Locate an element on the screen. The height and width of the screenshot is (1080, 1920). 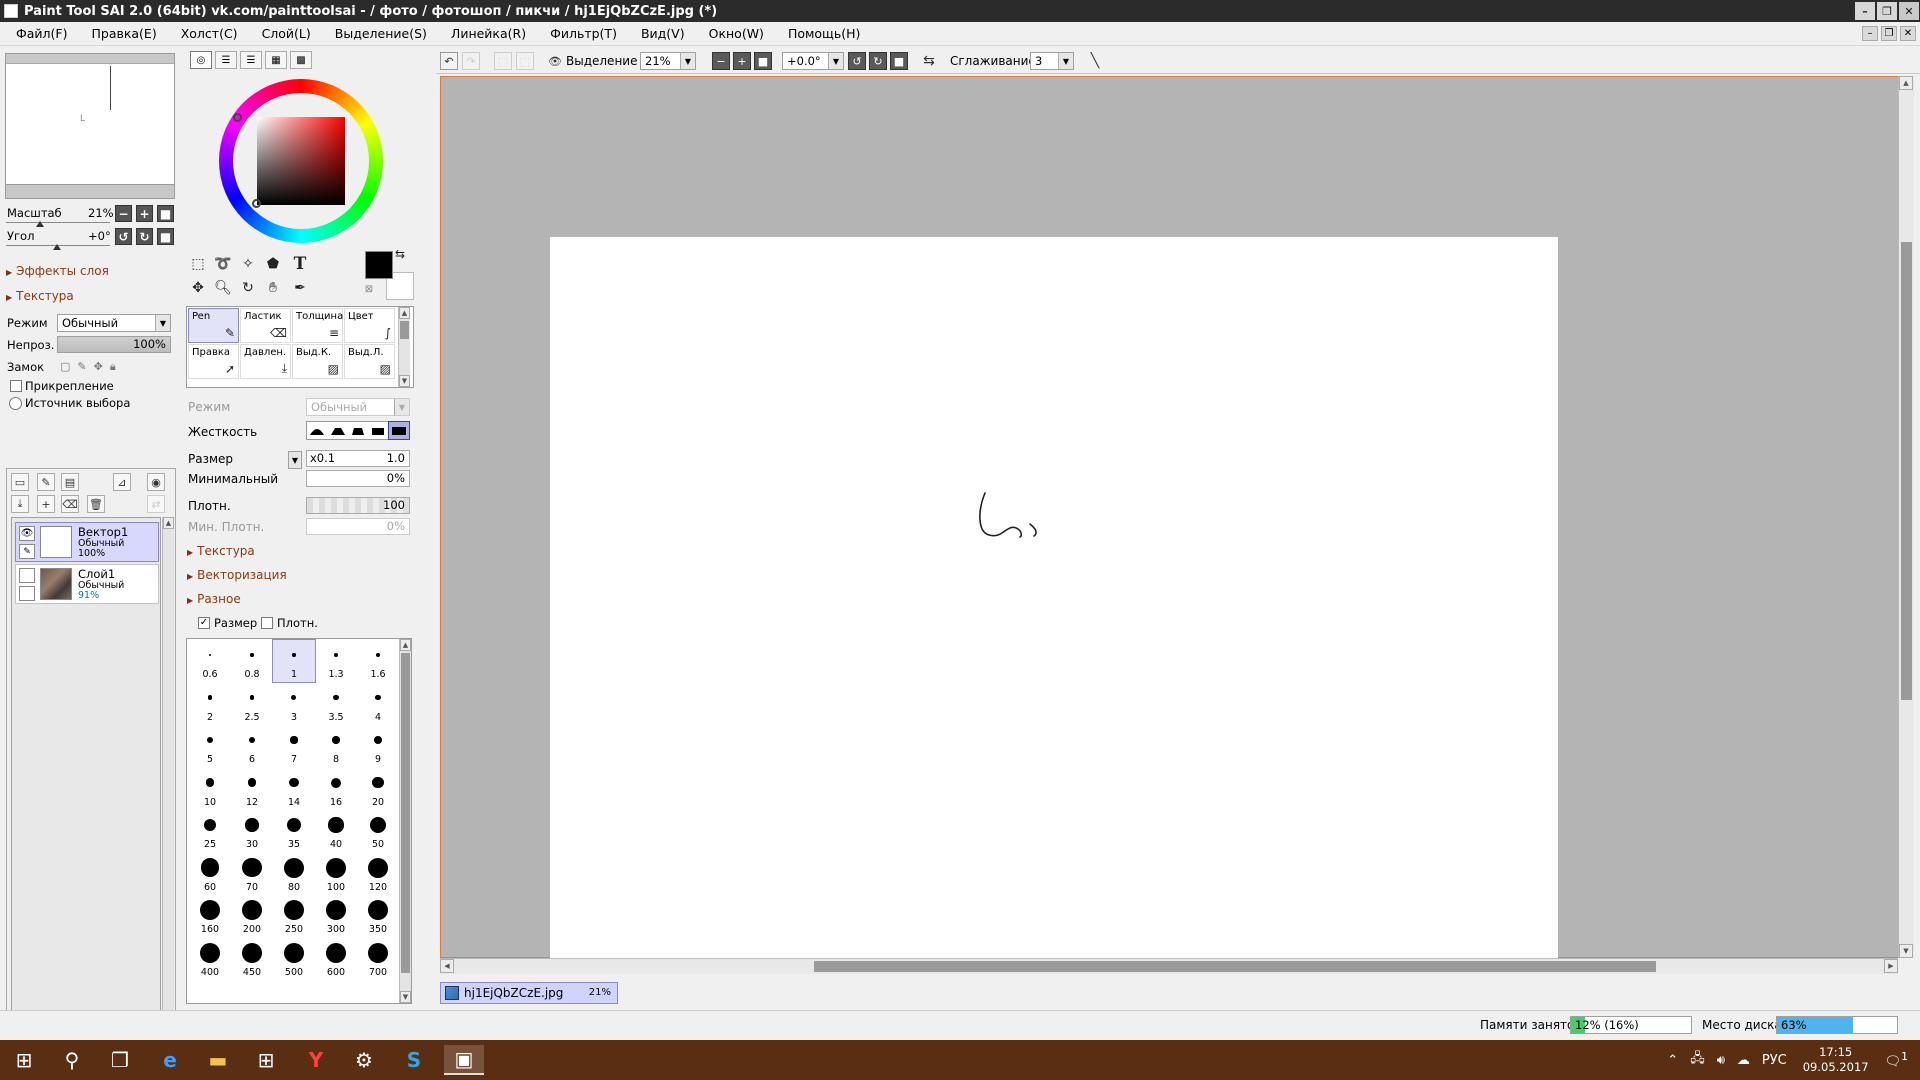
color-wheel is located at coordinates (301, 161).